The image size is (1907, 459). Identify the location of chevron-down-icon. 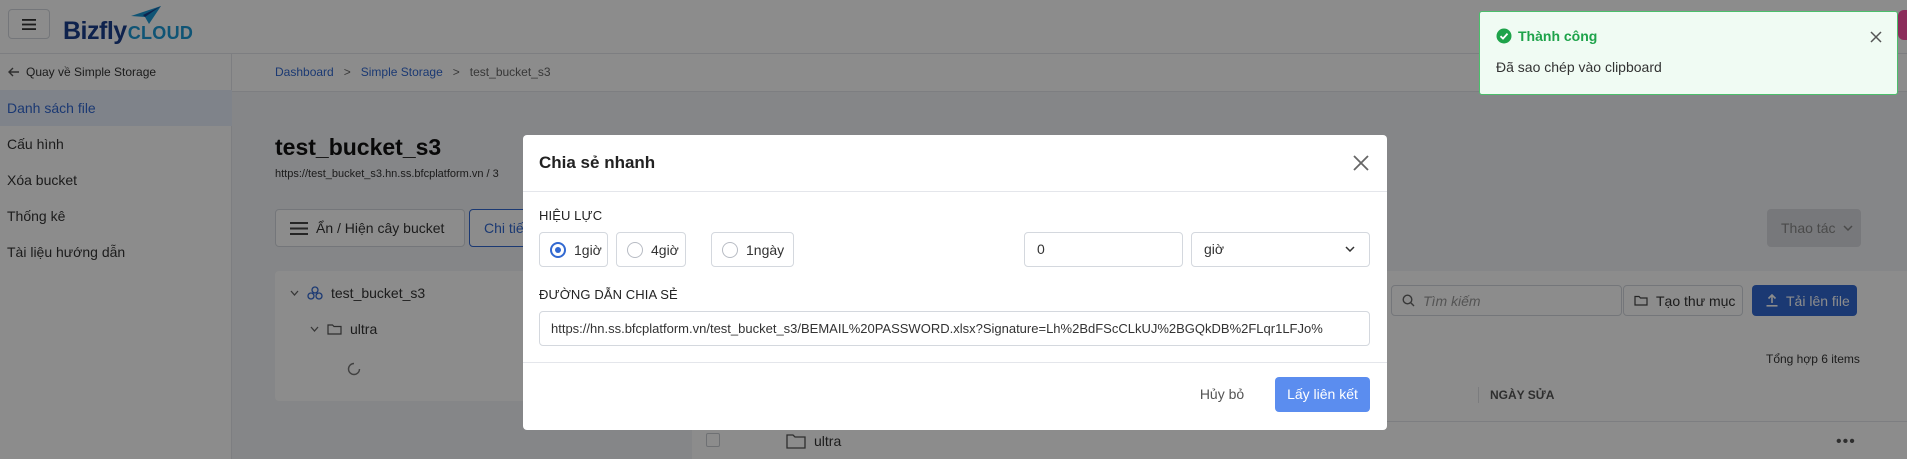
(1350, 249).